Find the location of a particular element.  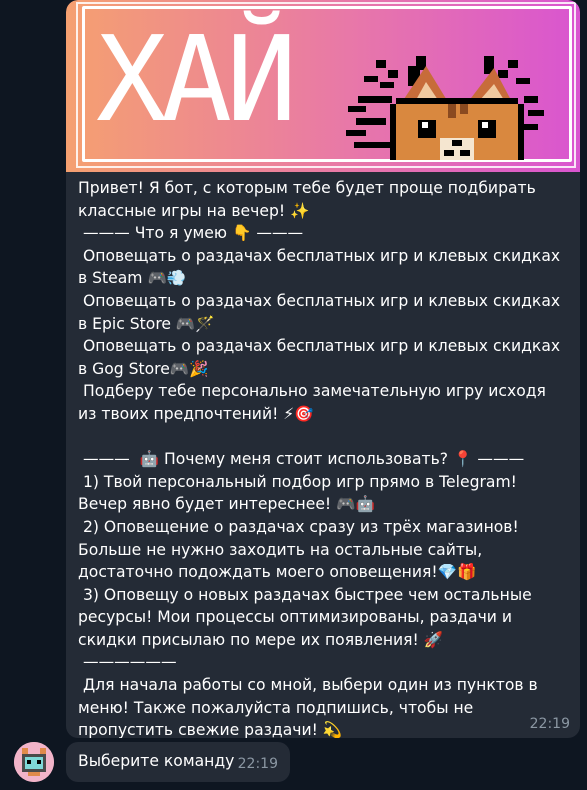

choose-command-text: Выберите команду is located at coordinates (156, 761).